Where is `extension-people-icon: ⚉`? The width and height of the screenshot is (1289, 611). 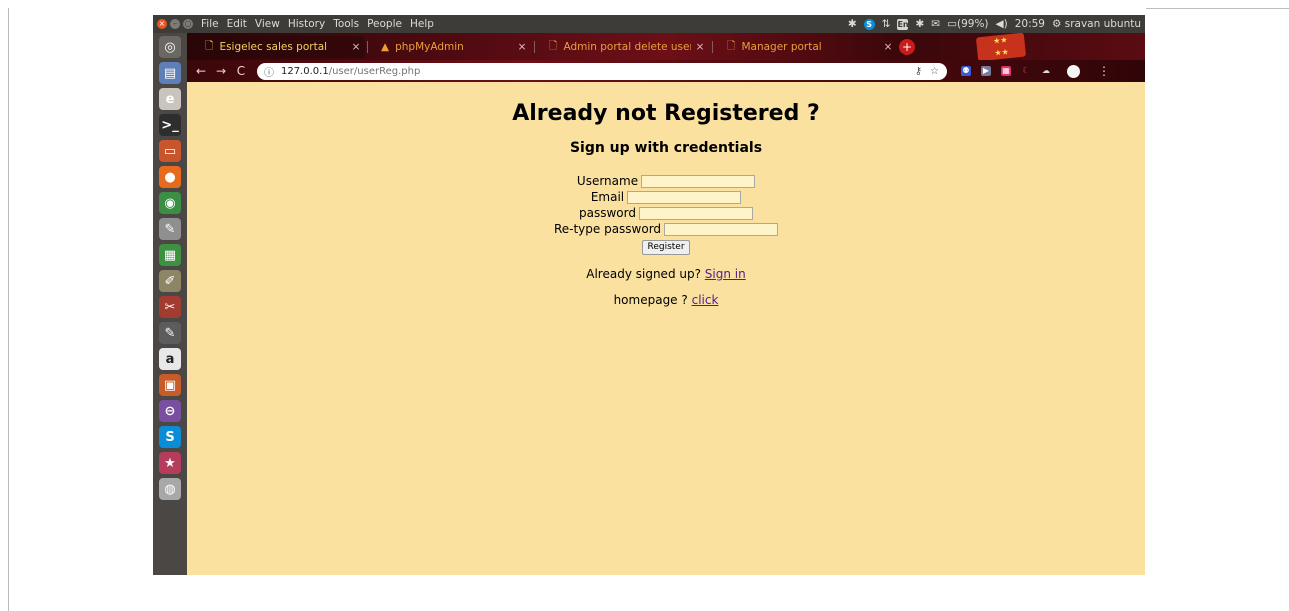 extension-people-icon: ⚉ is located at coordinates (966, 71).